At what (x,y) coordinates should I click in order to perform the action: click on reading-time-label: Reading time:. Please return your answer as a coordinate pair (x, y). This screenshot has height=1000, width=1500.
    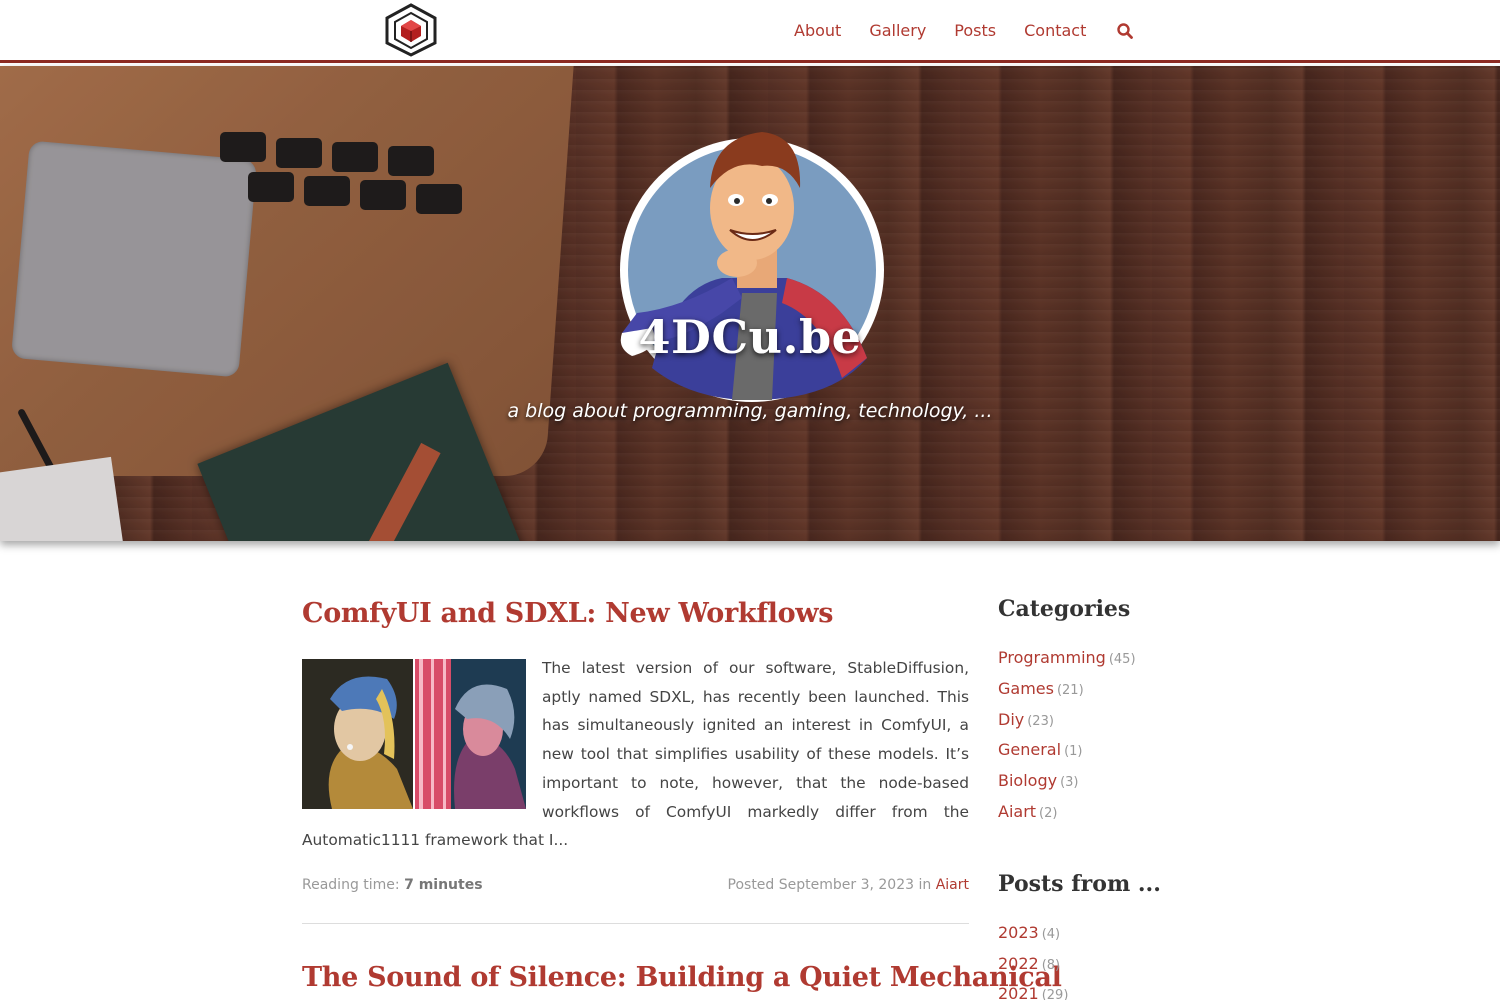
    Looking at the image, I should click on (351, 884).